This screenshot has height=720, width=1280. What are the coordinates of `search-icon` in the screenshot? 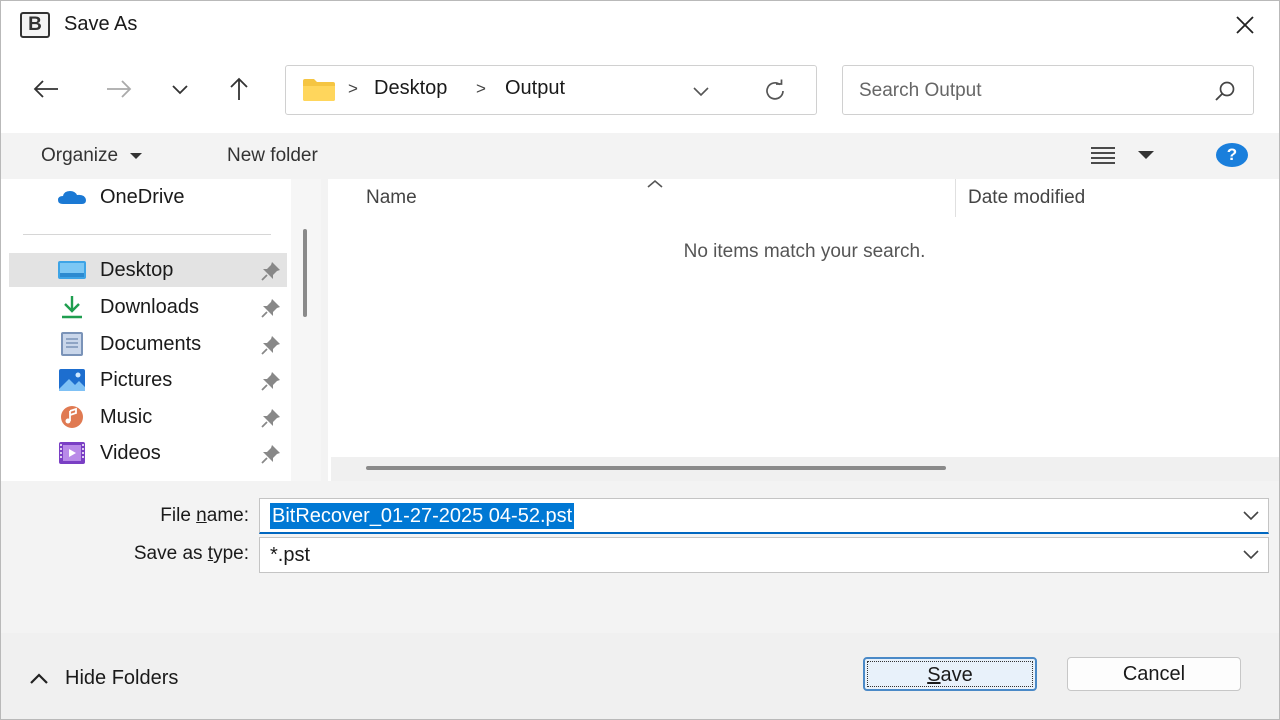 It's located at (1225, 91).